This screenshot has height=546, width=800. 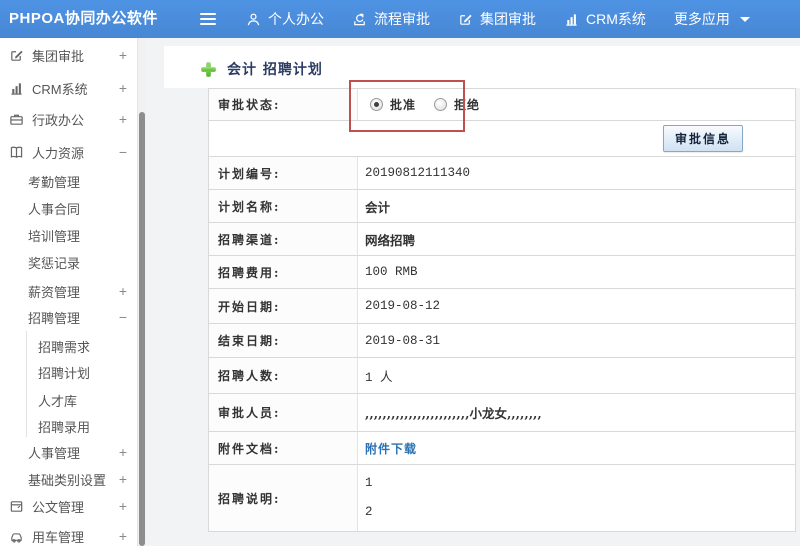 I want to click on sidebar-item-recruit-plan: 招聘计划, so click(x=68, y=372).